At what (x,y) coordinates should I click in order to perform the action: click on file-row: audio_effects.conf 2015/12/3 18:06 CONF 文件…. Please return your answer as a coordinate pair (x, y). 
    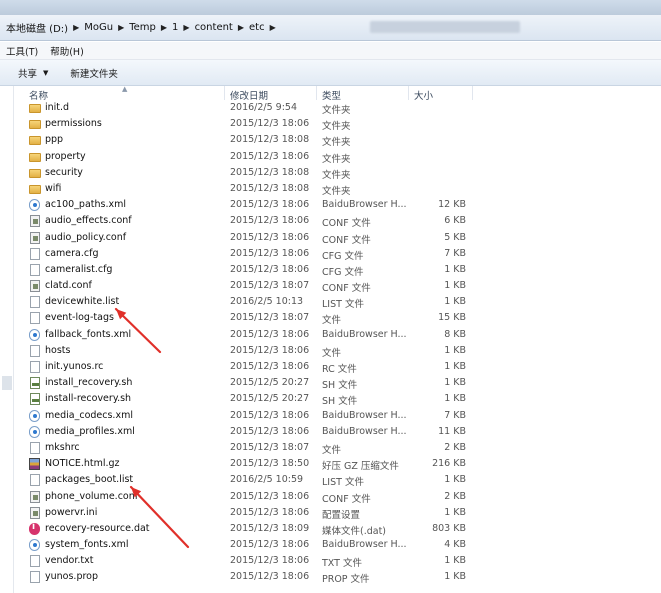
    Looking at the image, I should click on (337, 221).